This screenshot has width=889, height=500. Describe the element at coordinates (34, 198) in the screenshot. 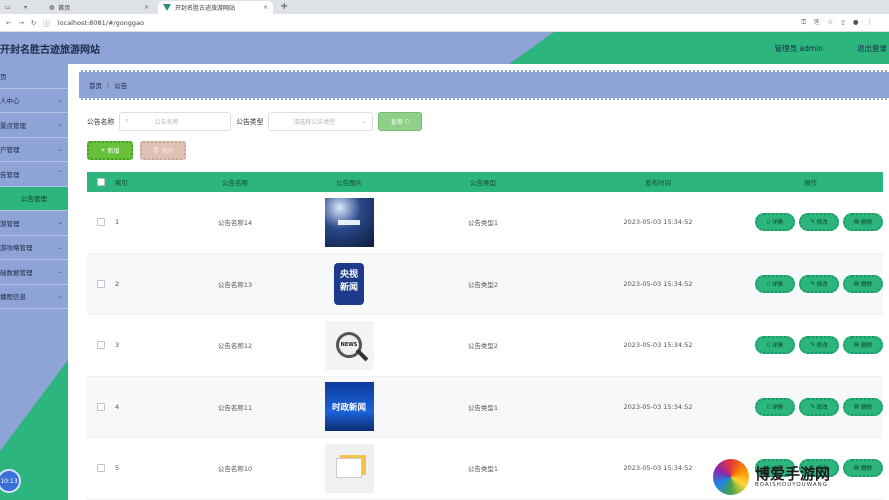

I see `sidebar-item-notice-manage: 公告管理` at that location.